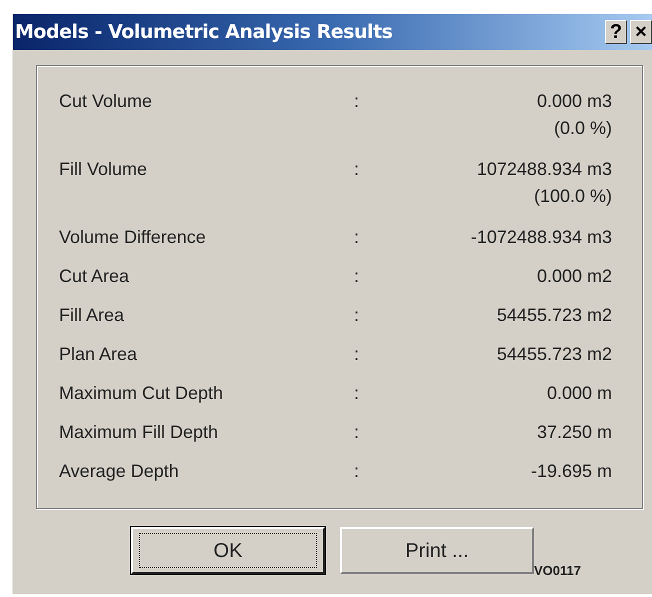 This screenshot has height=597, width=652. What do you see at coordinates (616, 32) in the screenshot?
I see `help-button: ?` at bounding box center [616, 32].